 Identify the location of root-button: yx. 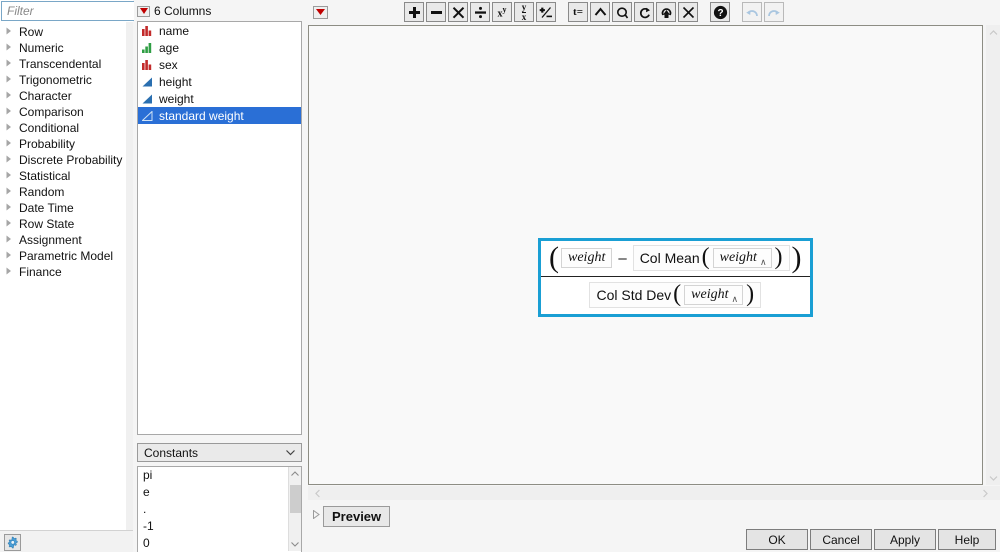
(524, 12).